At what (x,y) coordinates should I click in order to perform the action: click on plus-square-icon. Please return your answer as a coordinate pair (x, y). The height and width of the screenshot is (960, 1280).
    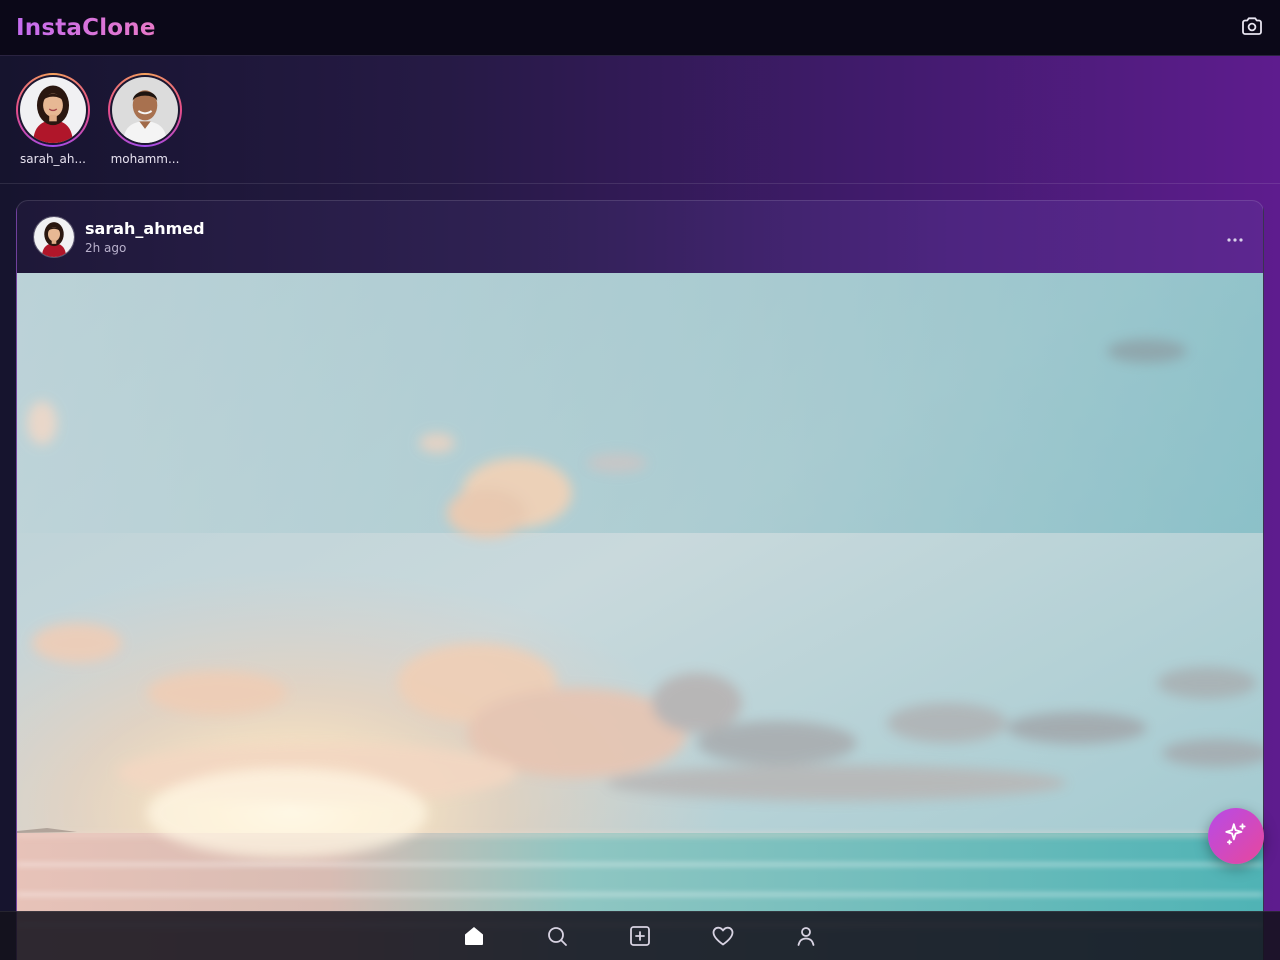
    Looking at the image, I should click on (640, 936).